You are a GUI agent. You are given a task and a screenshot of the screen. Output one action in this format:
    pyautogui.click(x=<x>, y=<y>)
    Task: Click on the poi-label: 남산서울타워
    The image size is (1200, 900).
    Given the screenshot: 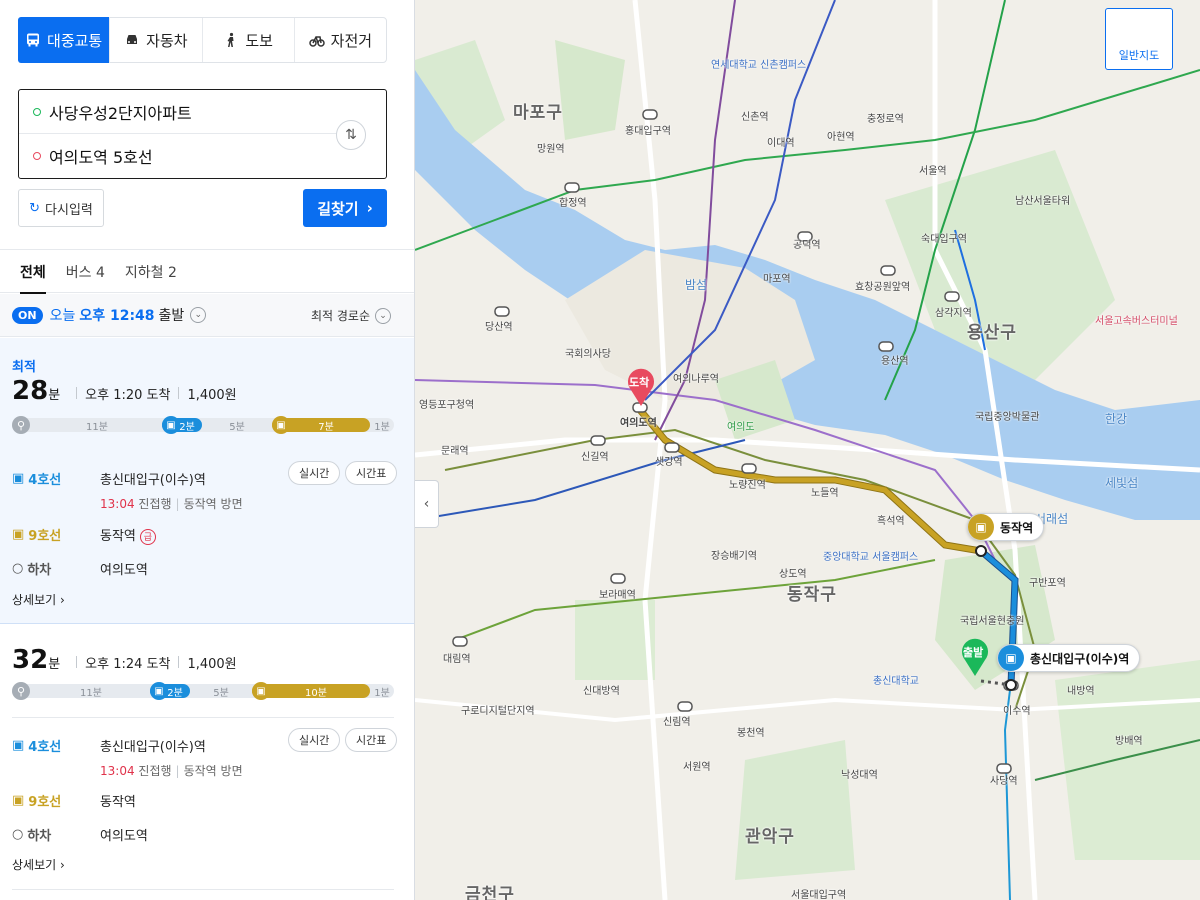 What is the action you would take?
    pyautogui.click(x=1043, y=201)
    